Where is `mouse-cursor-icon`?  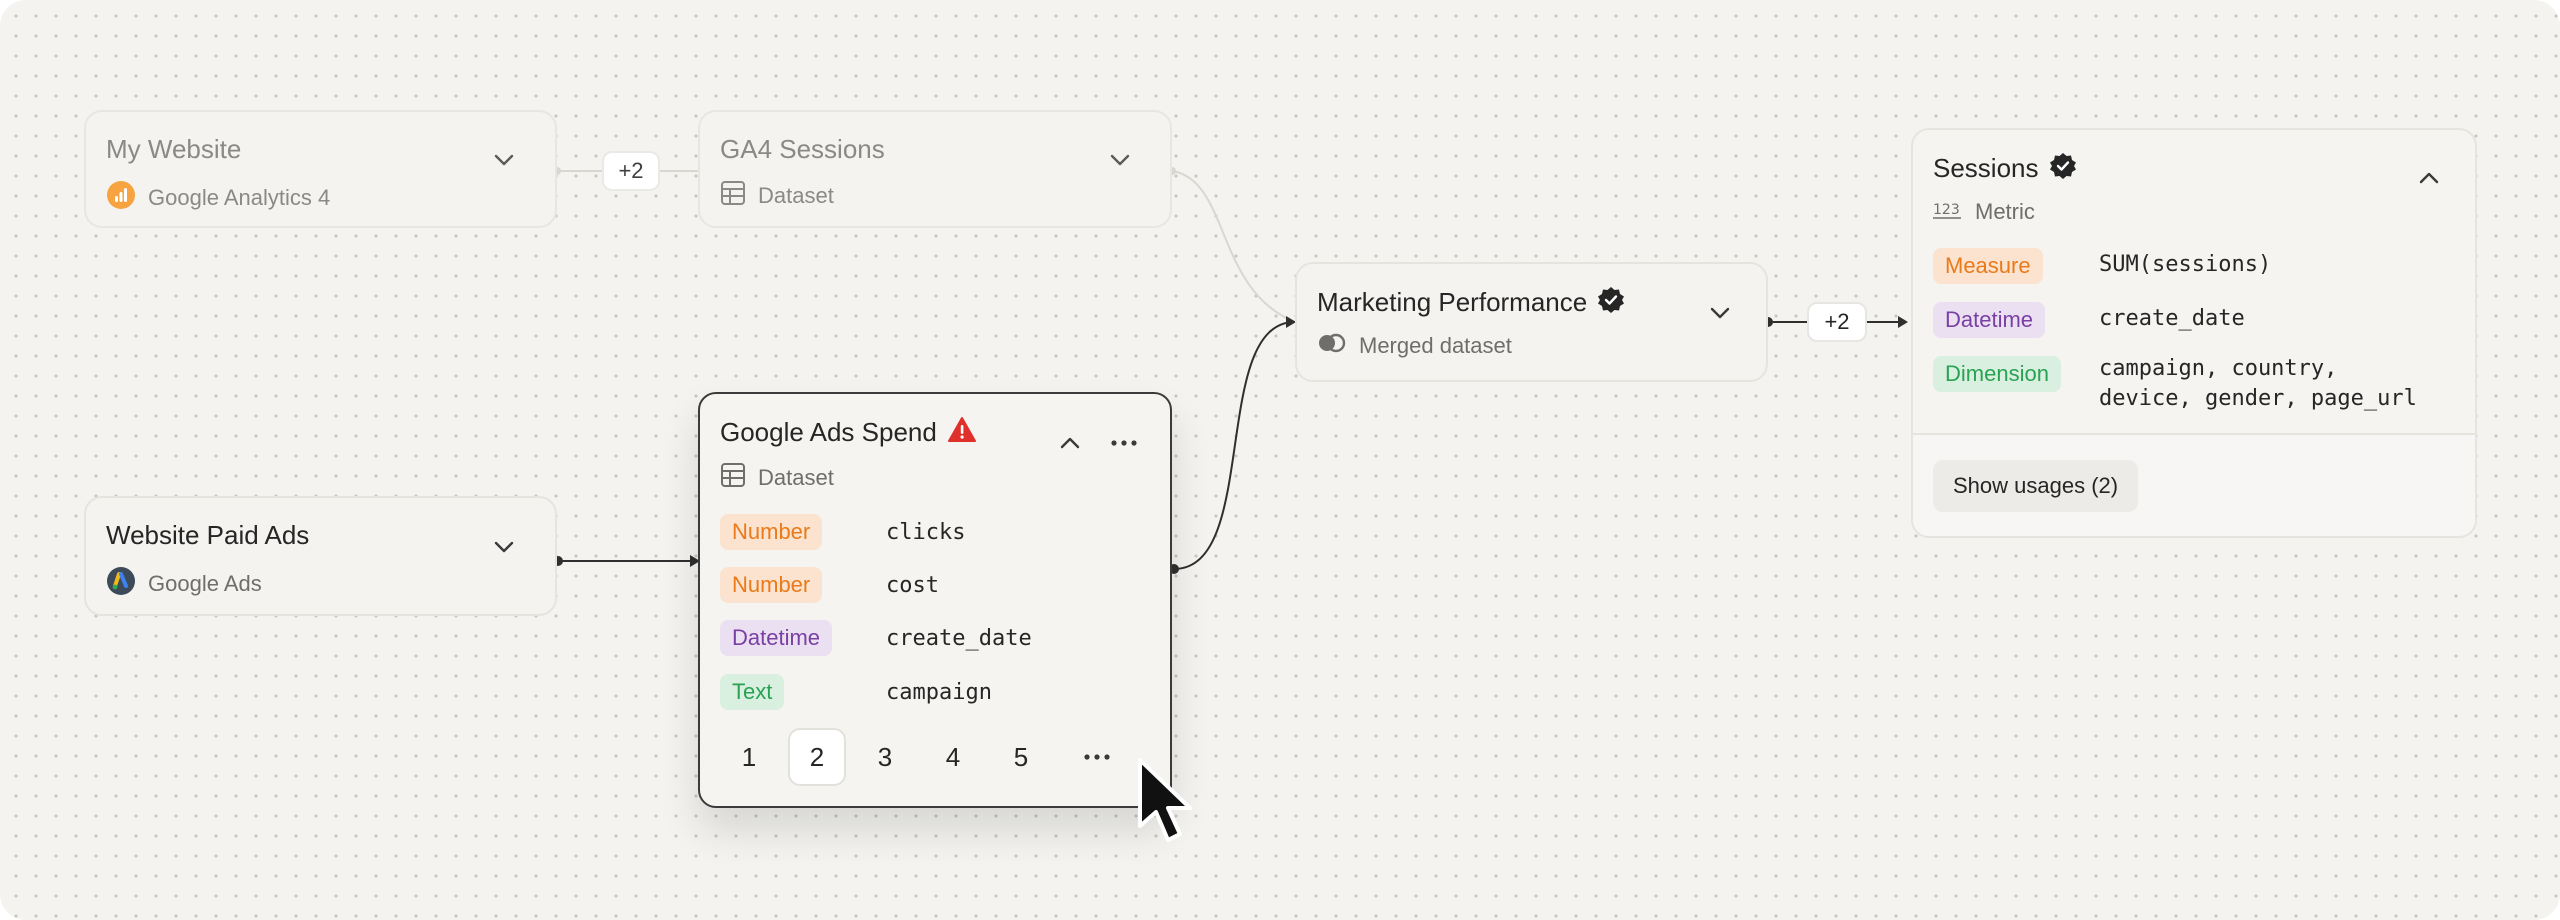 mouse-cursor-icon is located at coordinates (1169, 801).